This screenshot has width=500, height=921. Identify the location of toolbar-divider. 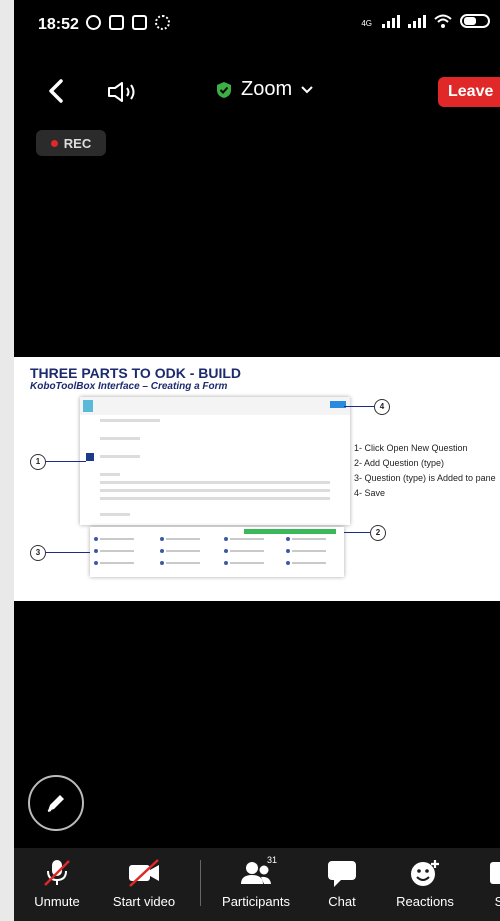
(200, 883).